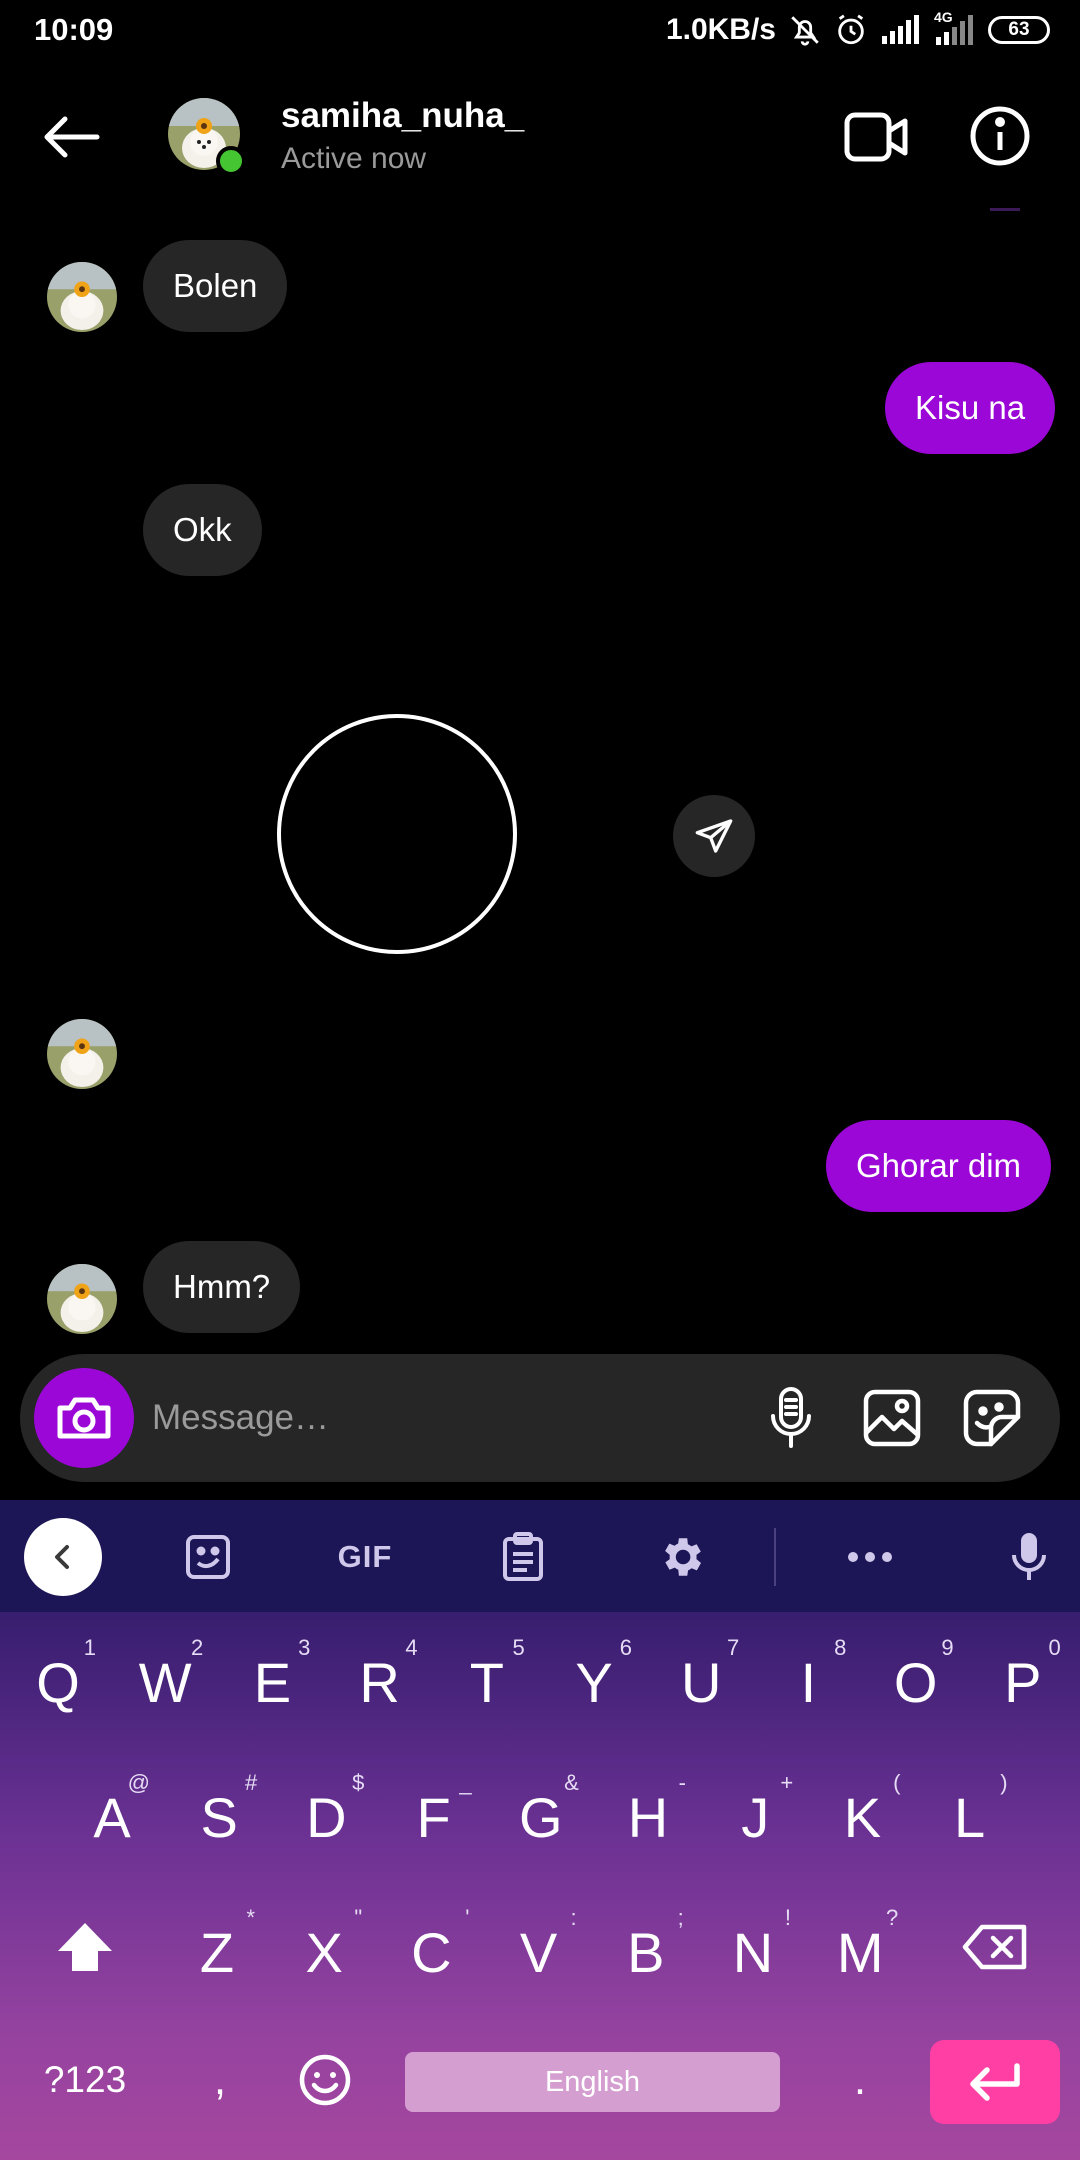  I want to click on key-hint: ), so click(1004, 1782).